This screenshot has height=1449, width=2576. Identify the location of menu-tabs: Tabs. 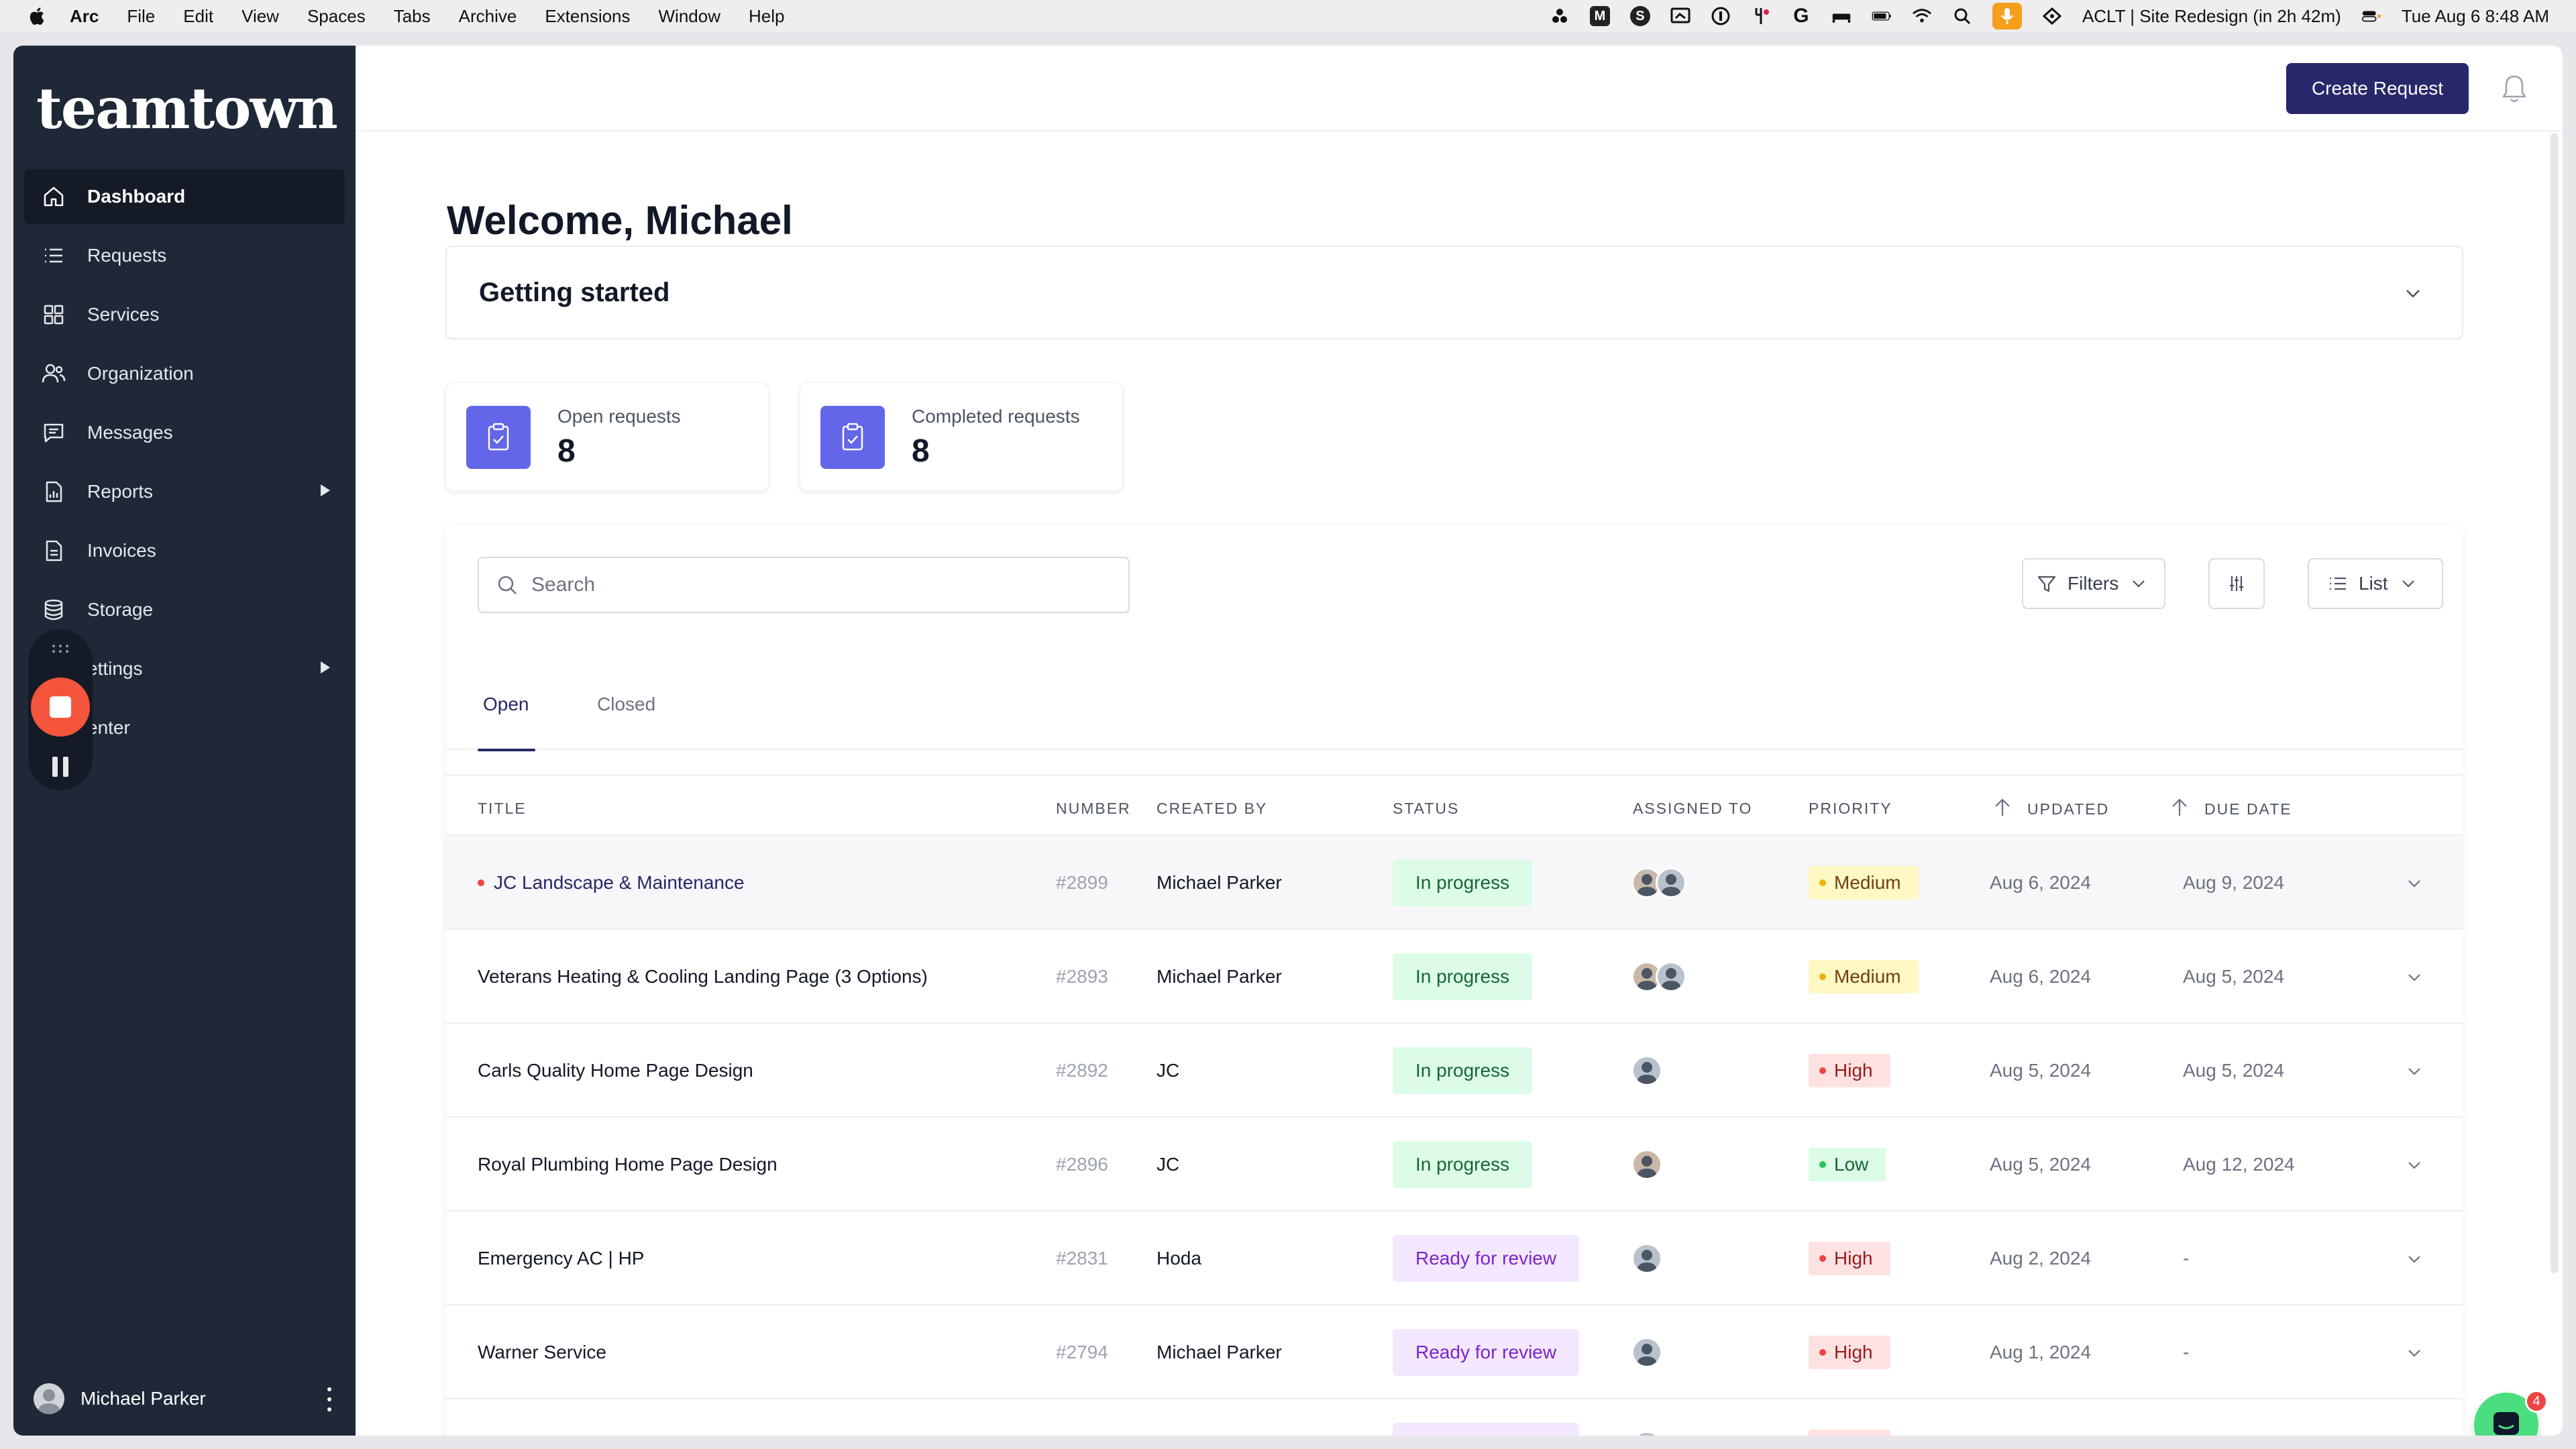
(412, 16).